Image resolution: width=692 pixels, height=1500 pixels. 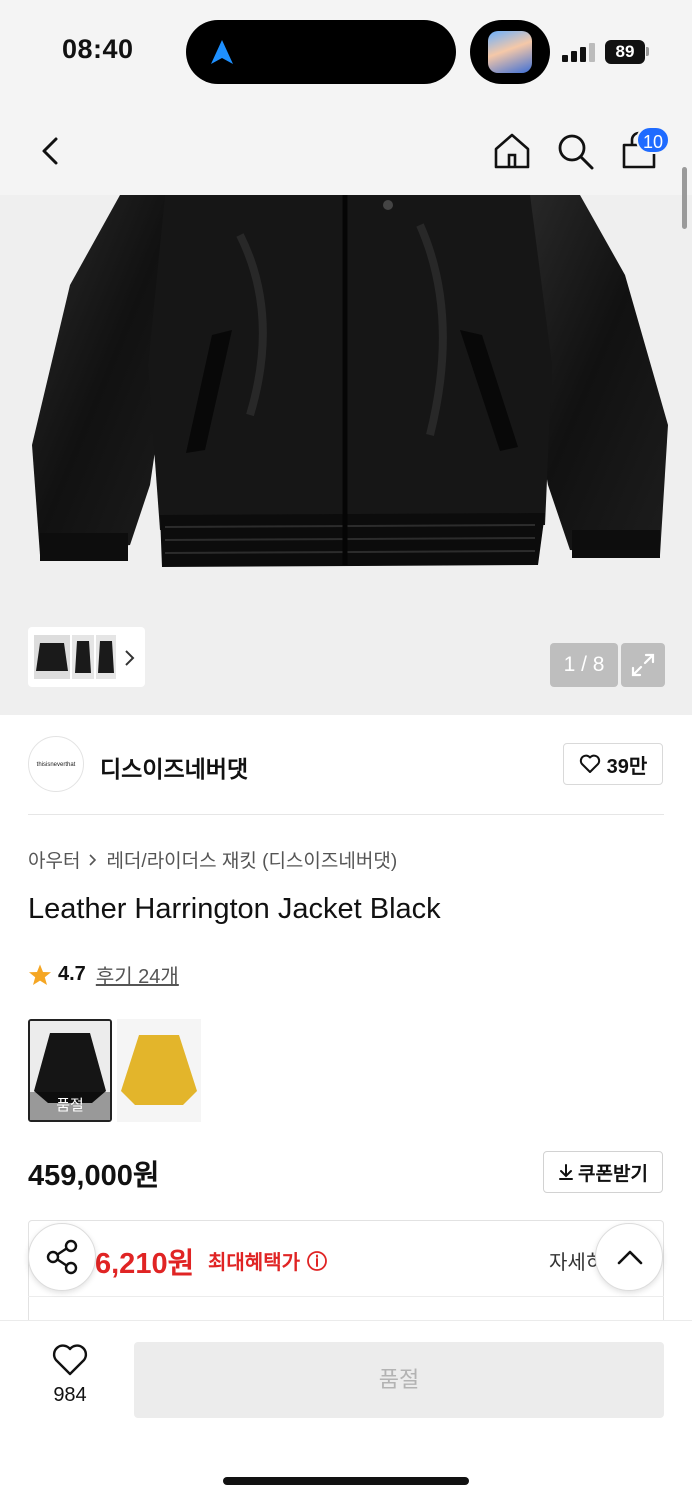 What do you see at coordinates (578, 52) in the screenshot?
I see `signal-icon` at bounding box center [578, 52].